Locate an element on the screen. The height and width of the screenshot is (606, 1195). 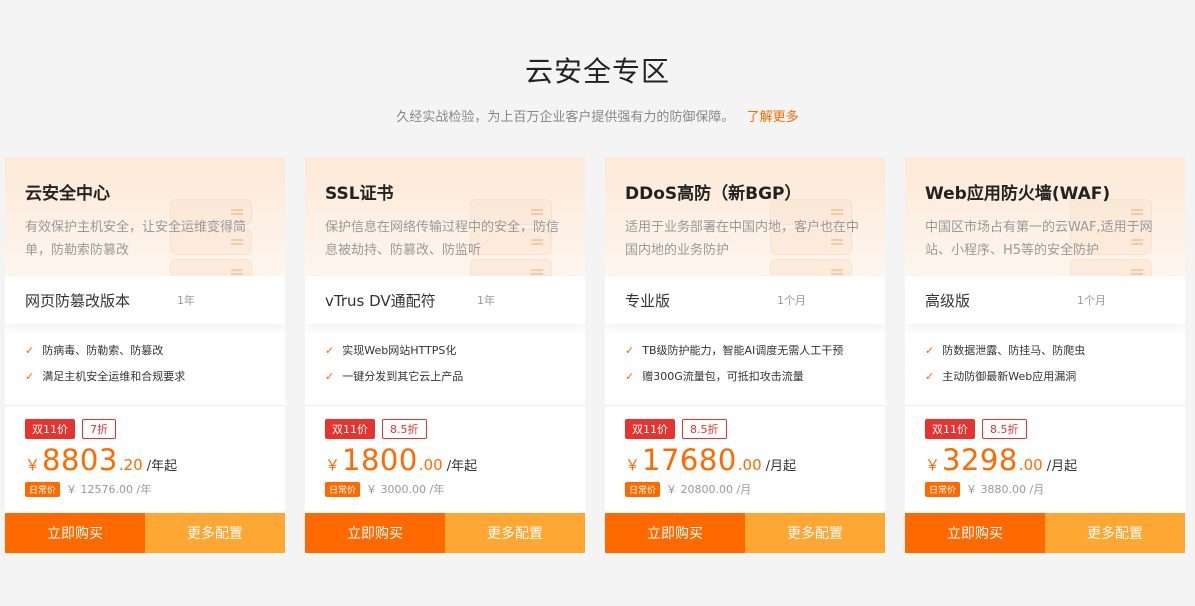
card-header: 云安全中心 有效保护主机安全，让安全运维变得简单，防勒索防篡改 is located at coordinates (145, 217).